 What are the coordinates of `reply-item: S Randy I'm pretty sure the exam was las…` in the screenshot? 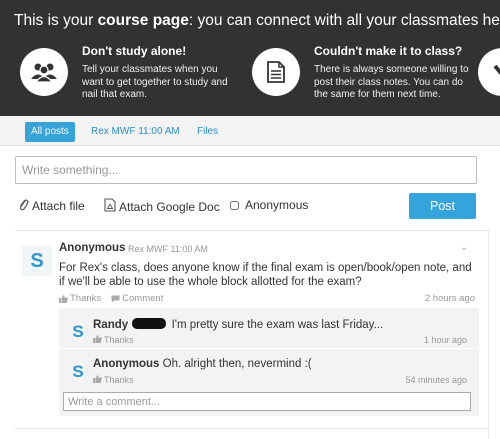 It's located at (269, 329).